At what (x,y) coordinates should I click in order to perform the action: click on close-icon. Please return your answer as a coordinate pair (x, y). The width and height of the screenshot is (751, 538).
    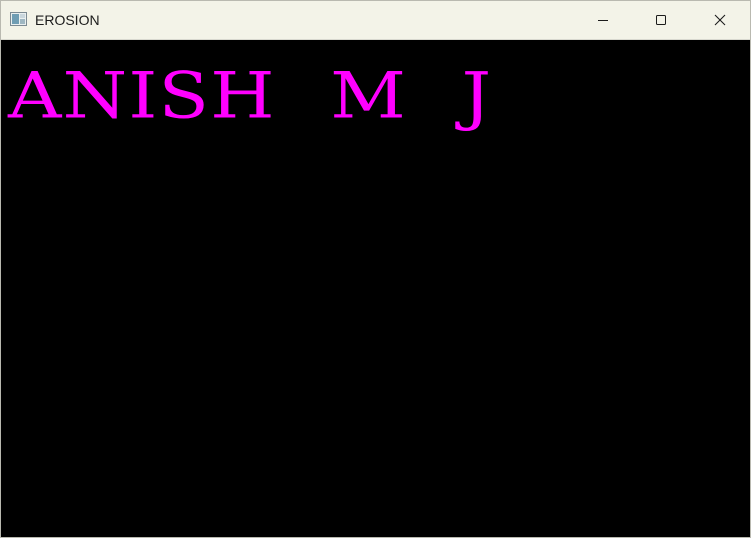
    Looking at the image, I should click on (720, 20).